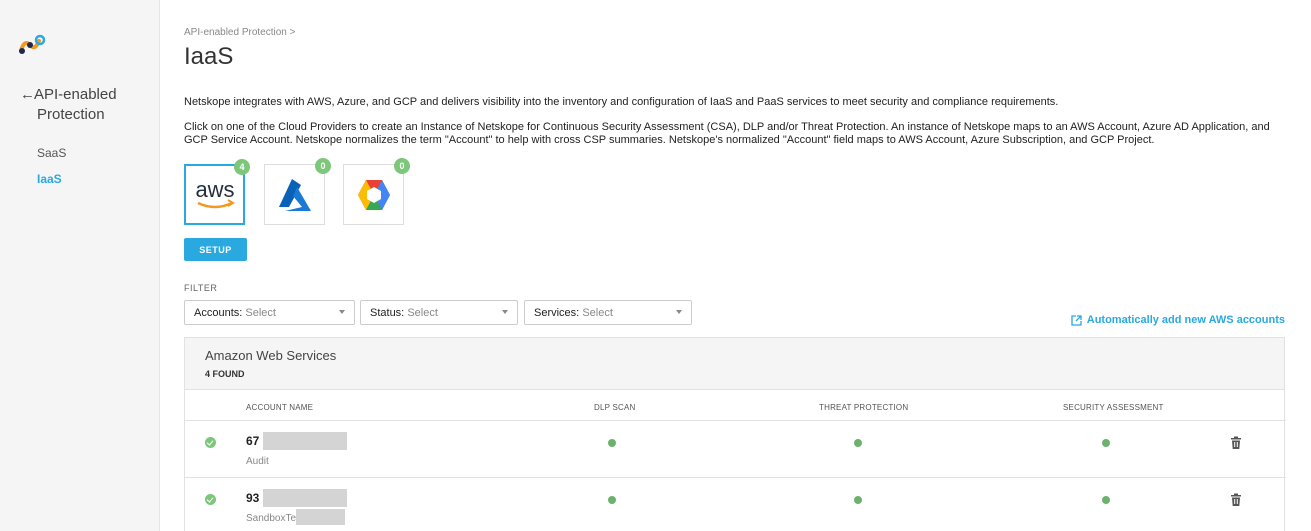 Image resolution: width=1311 pixels, height=531 pixels. What do you see at coordinates (735, 504) in the screenshot?
I see `table-row: 93 SandboxTe` at bounding box center [735, 504].